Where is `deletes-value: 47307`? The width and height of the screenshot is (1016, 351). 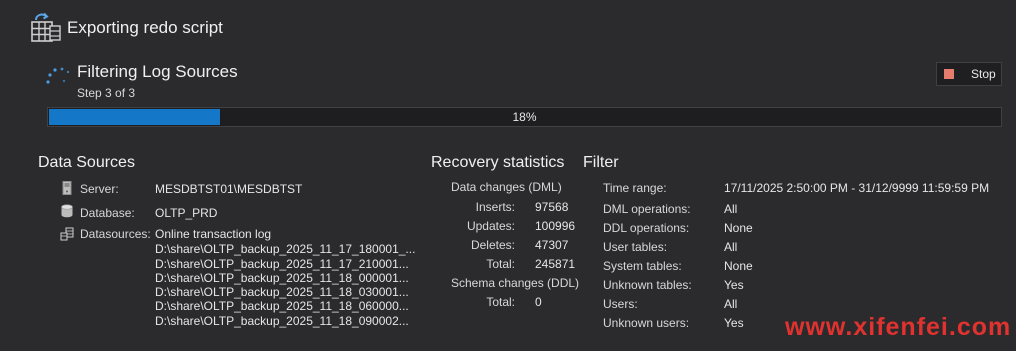 deletes-value: 47307 is located at coordinates (552, 245).